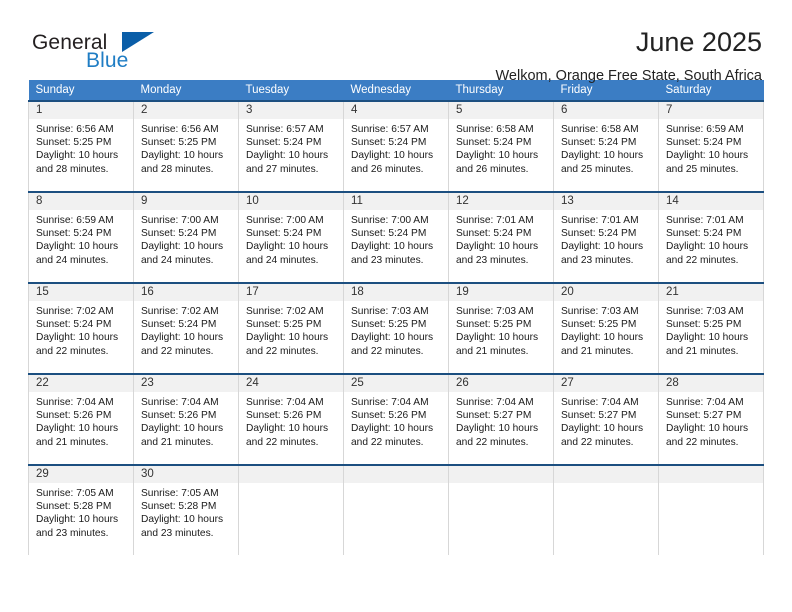 This screenshot has width=792, height=612. What do you see at coordinates (291, 90) in the screenshot?
I see `weekday-header-tuesday: Tuesday` at bounding box center [291, 90].